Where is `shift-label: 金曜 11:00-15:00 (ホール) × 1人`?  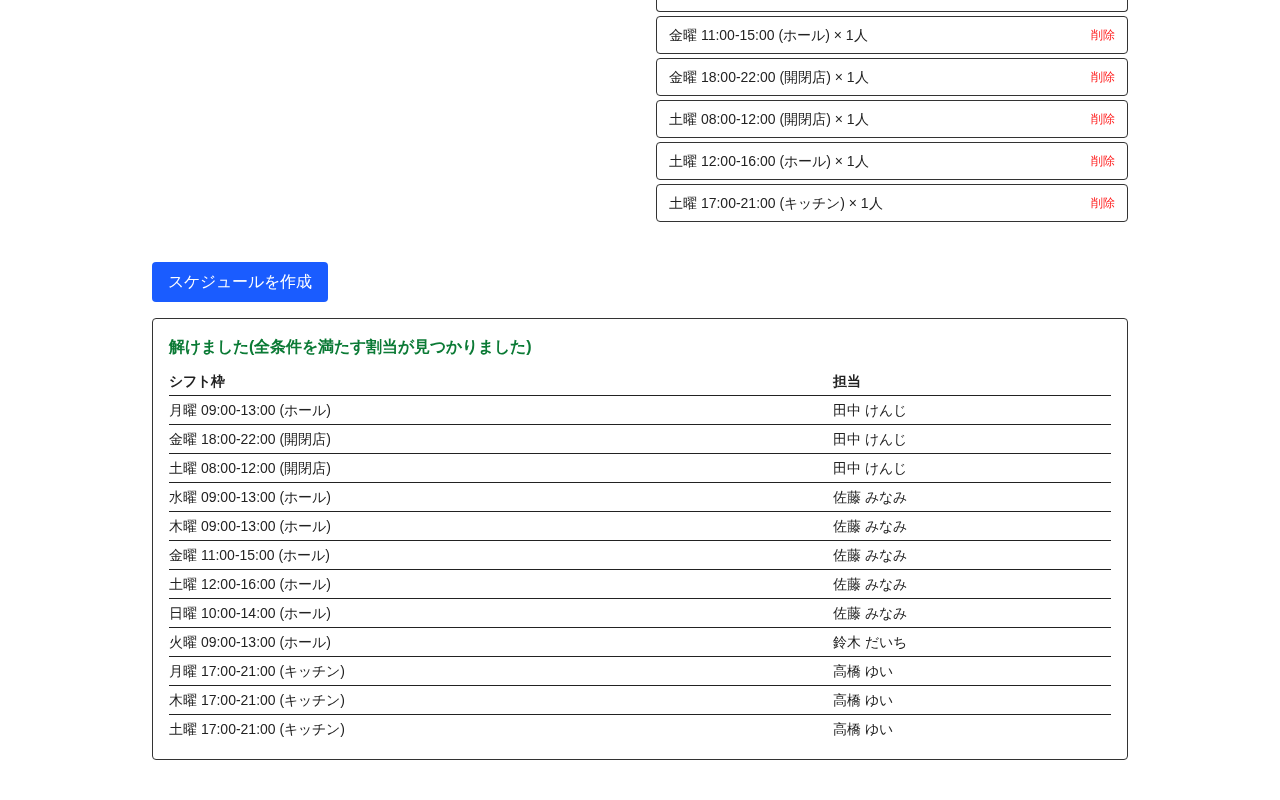 shift-label: 金曜 11:00-15:00 (ホール) × 1人 is located at coordinates (768, 35).